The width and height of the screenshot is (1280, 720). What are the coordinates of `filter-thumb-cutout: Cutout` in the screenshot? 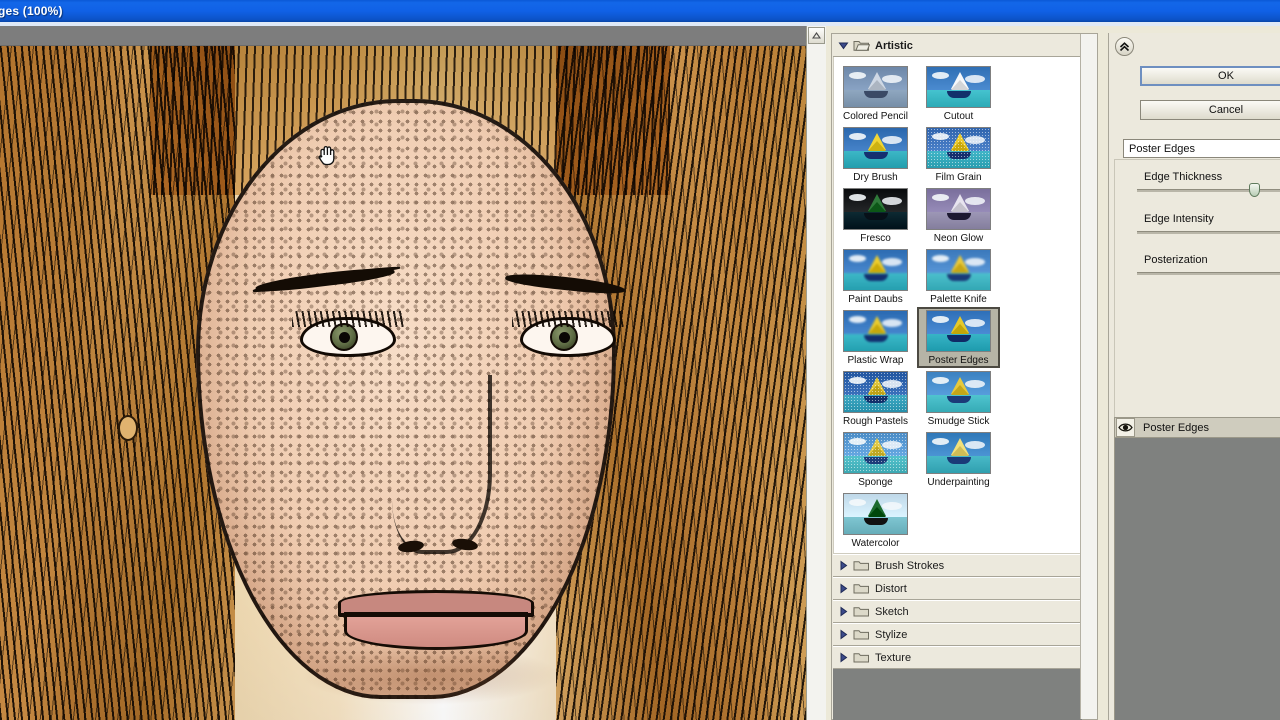 It's located at (958, 93).